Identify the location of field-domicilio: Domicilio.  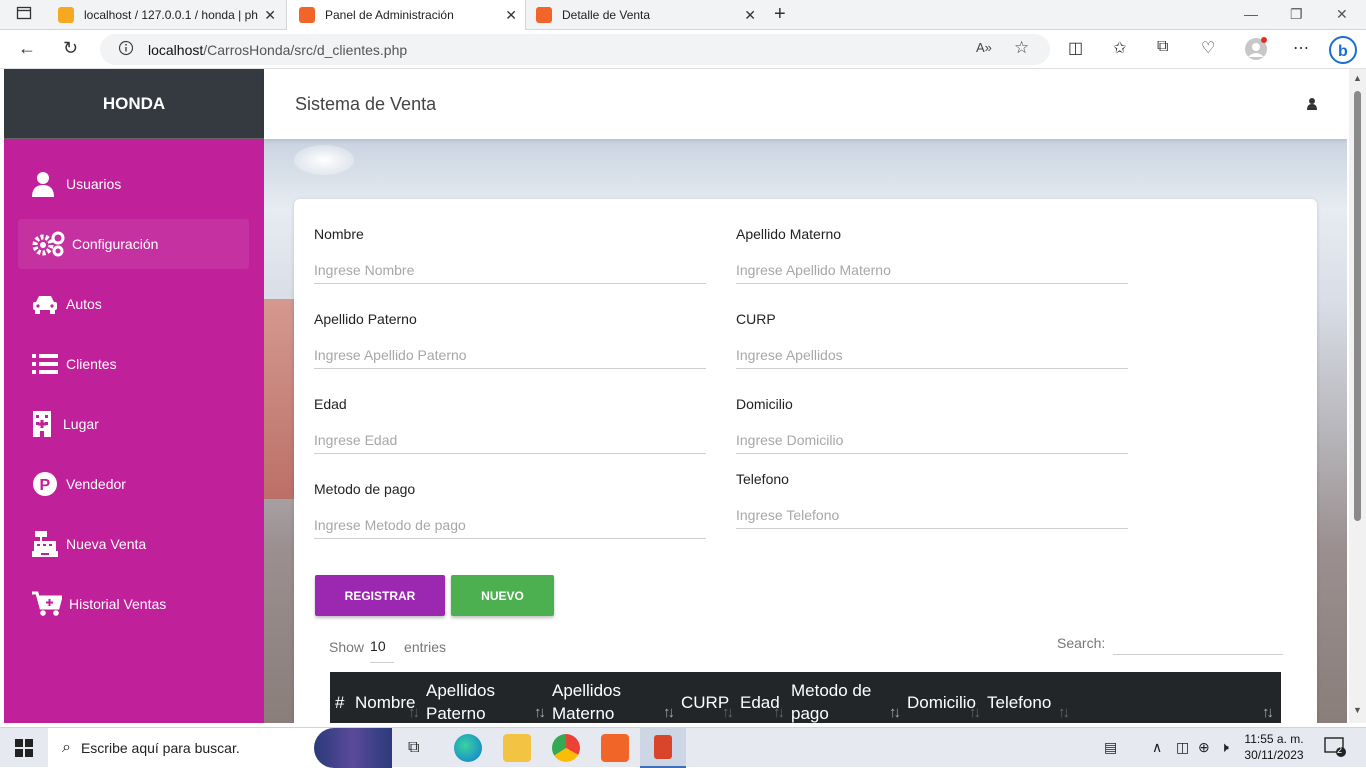
(932, 425).